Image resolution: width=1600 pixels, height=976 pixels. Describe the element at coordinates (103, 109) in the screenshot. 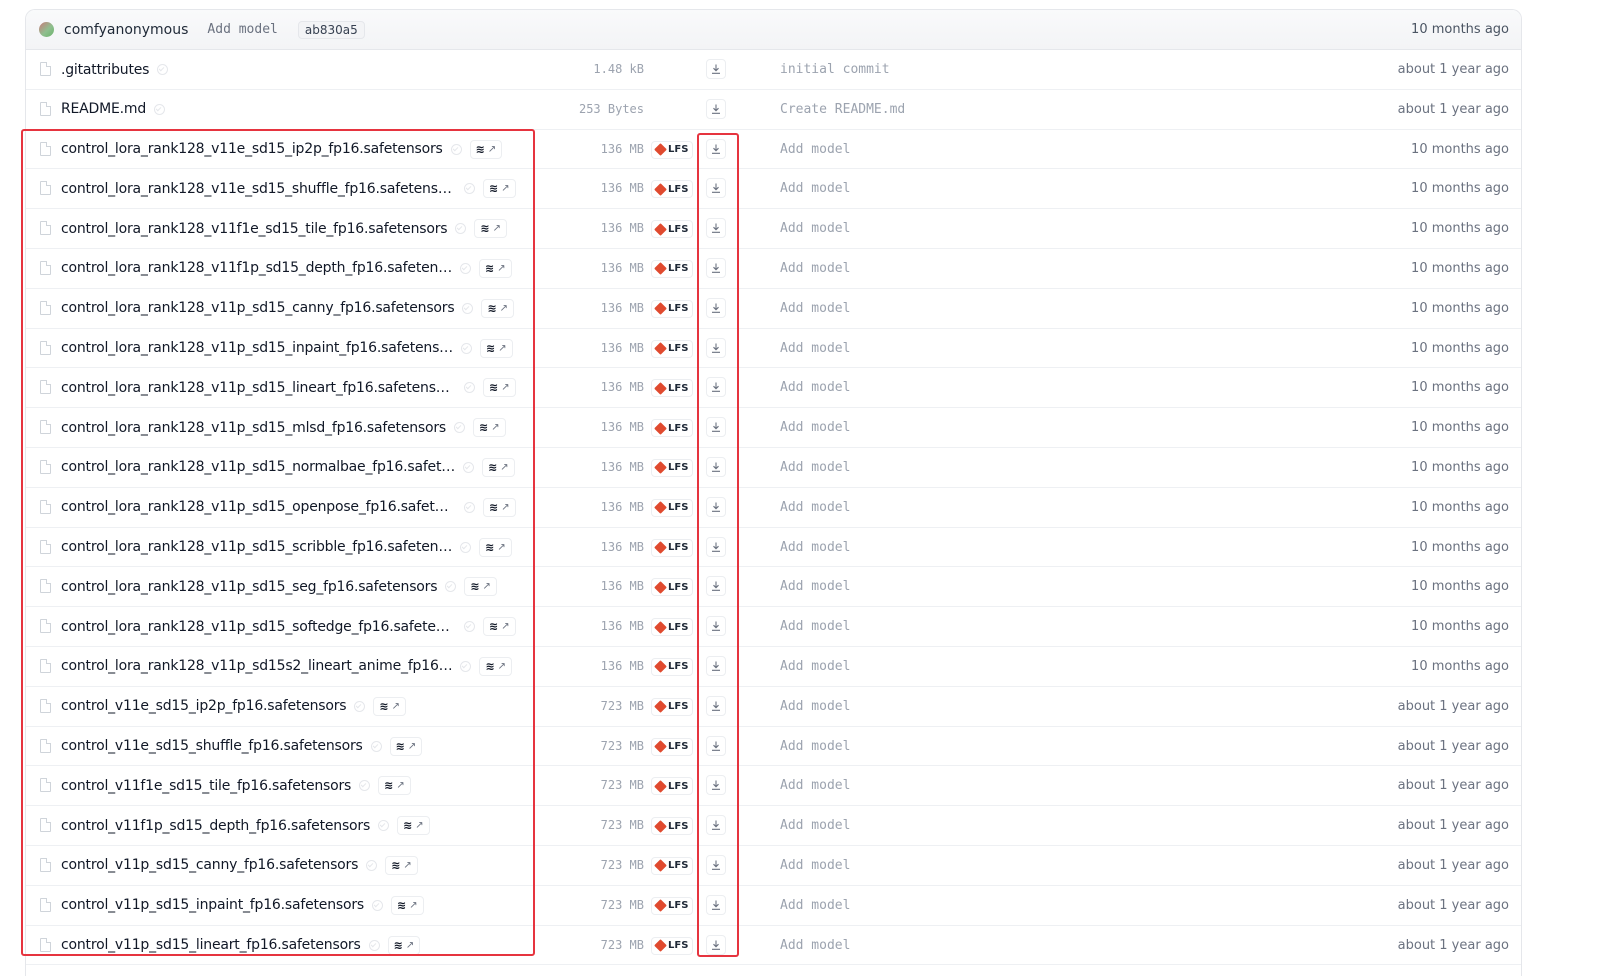

I see `file-name-link: README.md` at that location.